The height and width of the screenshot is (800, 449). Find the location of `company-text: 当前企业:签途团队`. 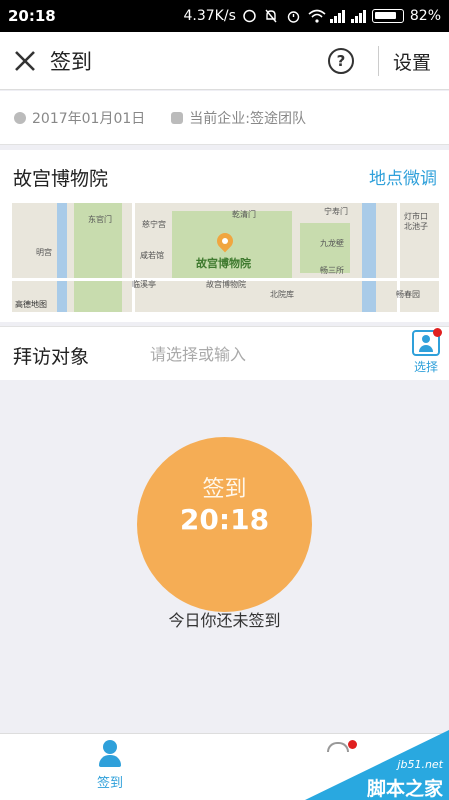

company-text: 当前企业:签途团队 is located at coordinates (247, 118).